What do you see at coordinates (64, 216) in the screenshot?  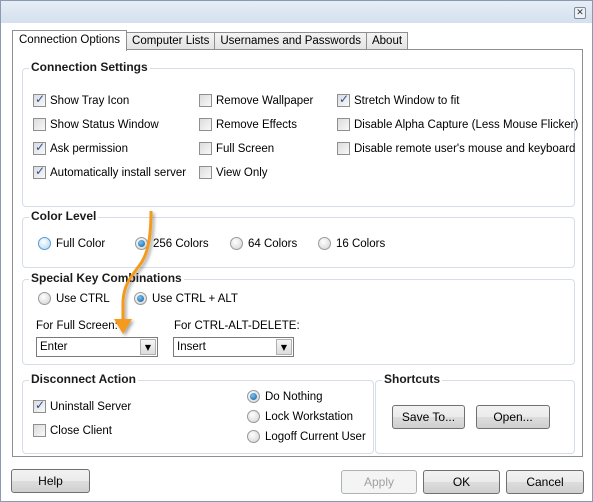 I see `group-title: Color Level` at bounding box center [64, 216].